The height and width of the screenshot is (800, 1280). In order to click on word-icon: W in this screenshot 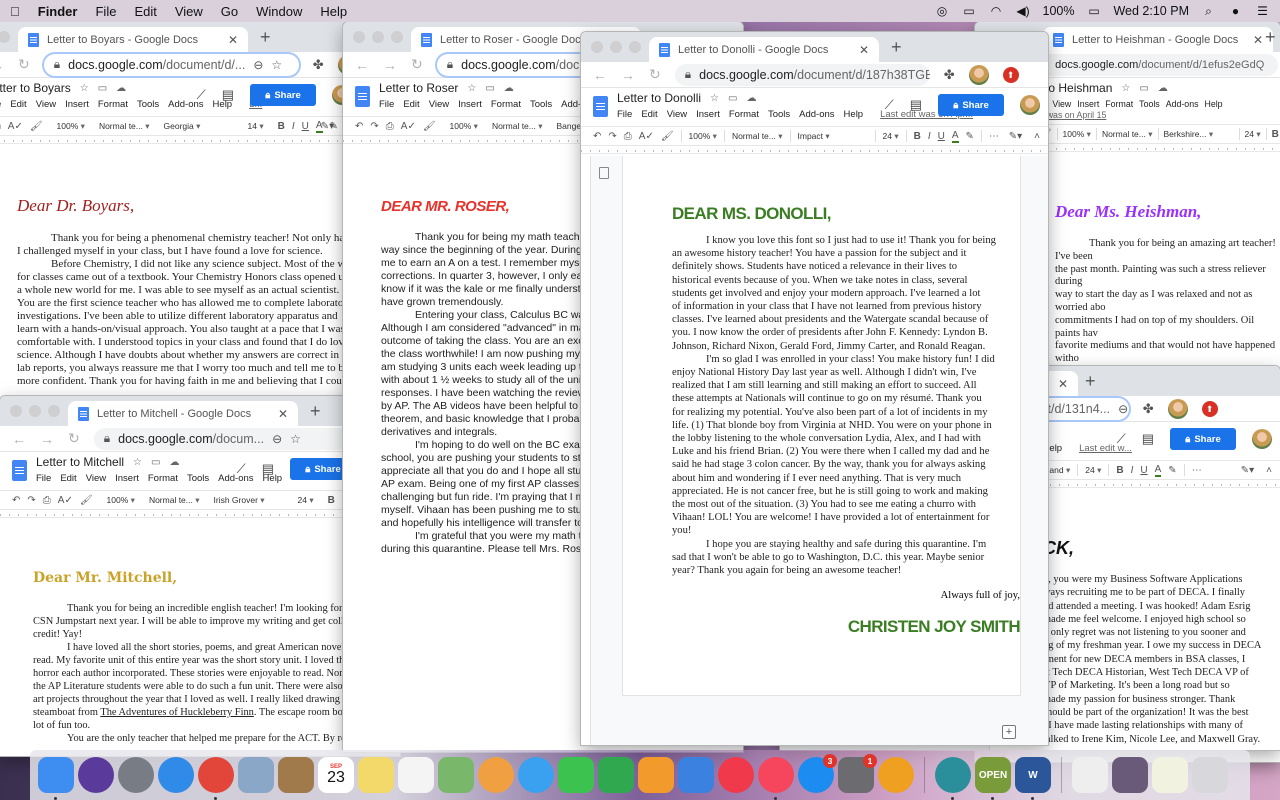, I will do `click(1033, 778)`.